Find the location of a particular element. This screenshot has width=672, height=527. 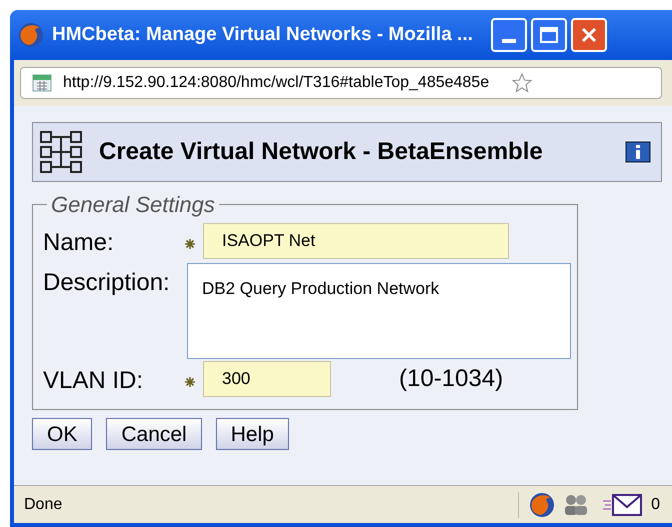

dialog-button: Cancel is located at coordinates (154, 434).